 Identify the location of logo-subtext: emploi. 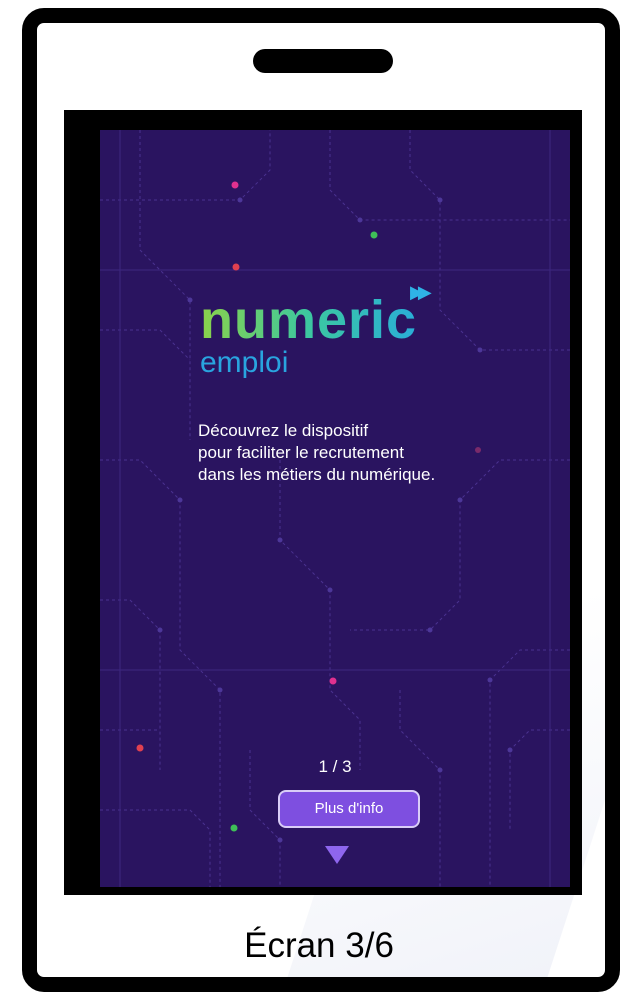
(244, 362).